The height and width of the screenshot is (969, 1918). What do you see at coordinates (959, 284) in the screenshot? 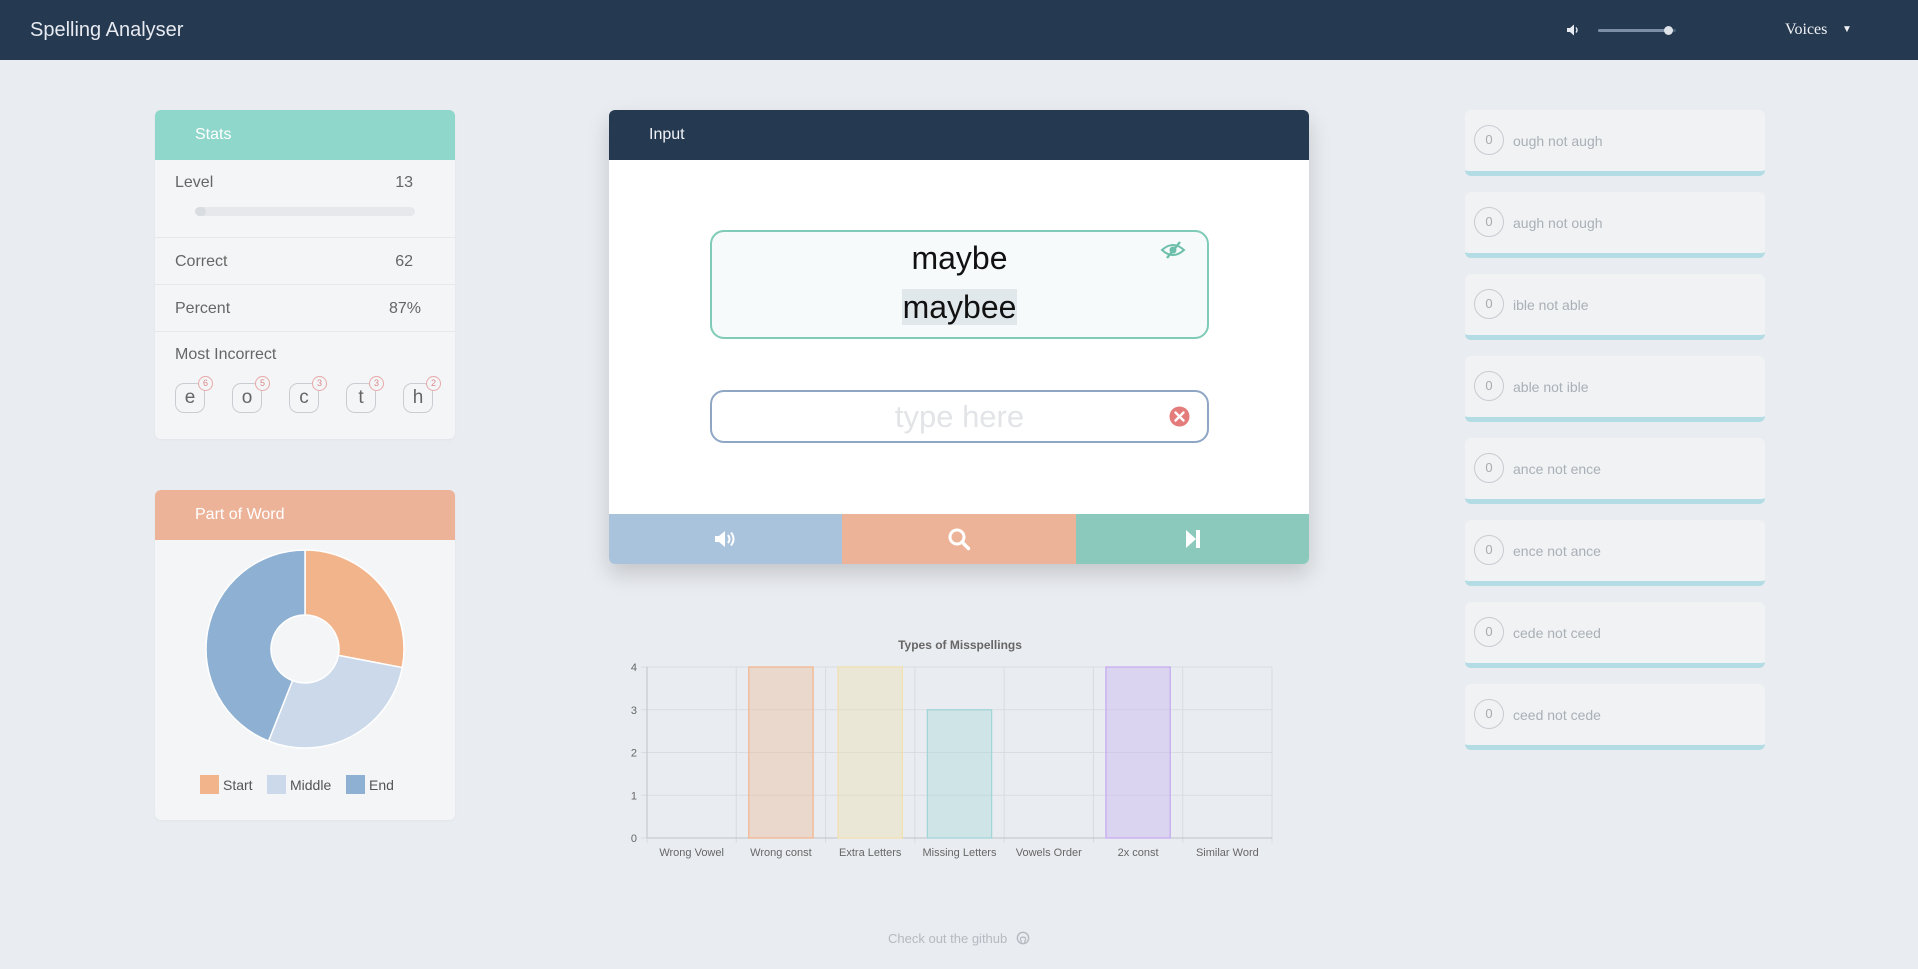
I see `word-display: maybe maybee` at bounding box center [959, 284].